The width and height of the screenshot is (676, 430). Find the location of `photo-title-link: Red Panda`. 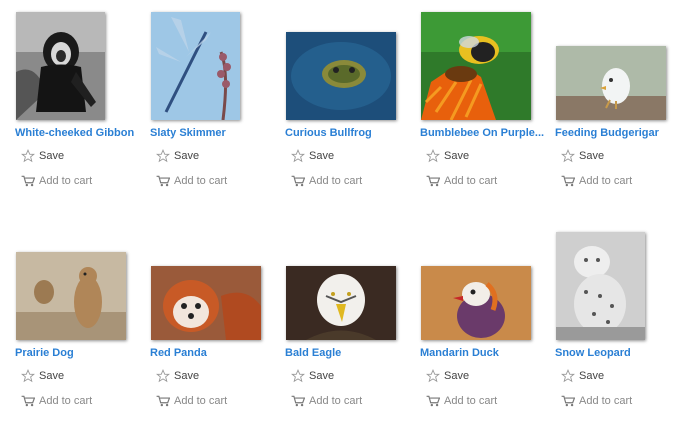

photo-title-link: Red Panda is located at coordinates (217, 353).